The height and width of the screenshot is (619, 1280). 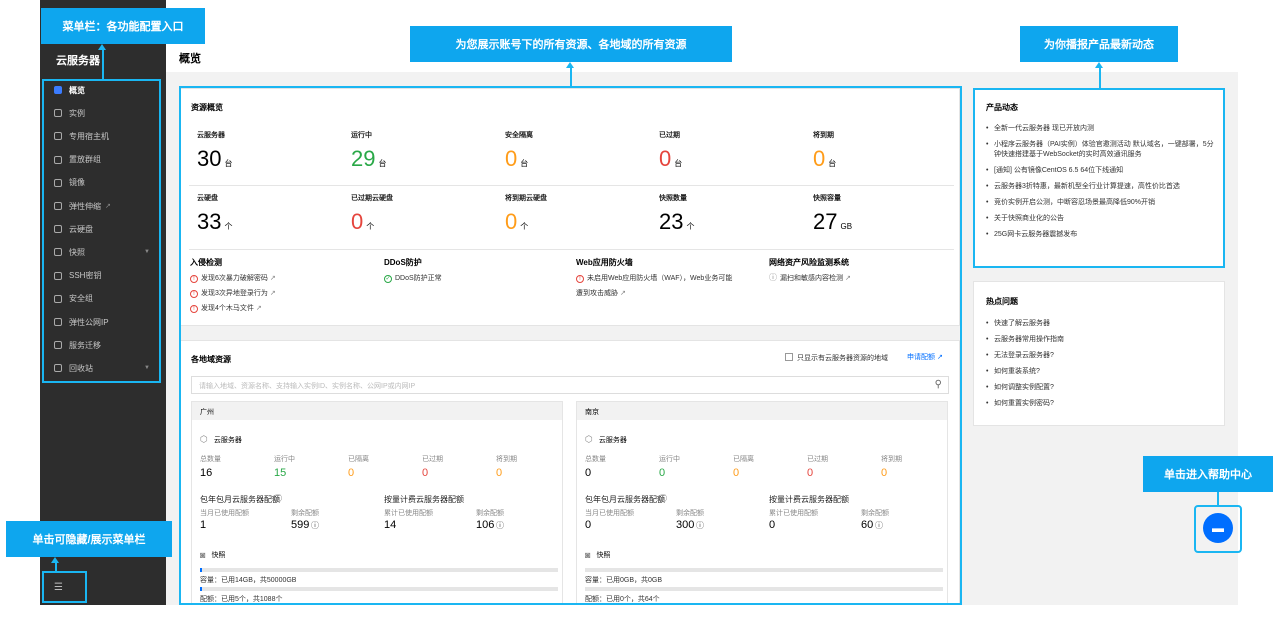 I want to click on news-item: 云服务器3折特惠，最新机型全行业计算提速，高性价比首选, so click(x=1101, y=187).